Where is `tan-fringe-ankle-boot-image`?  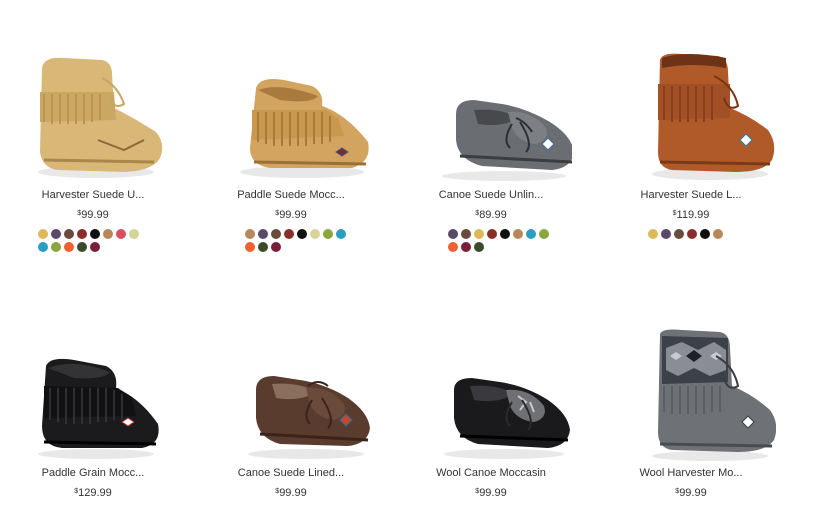 tan-fringe-ankle-boot-image is located at coordinates (100, 117).